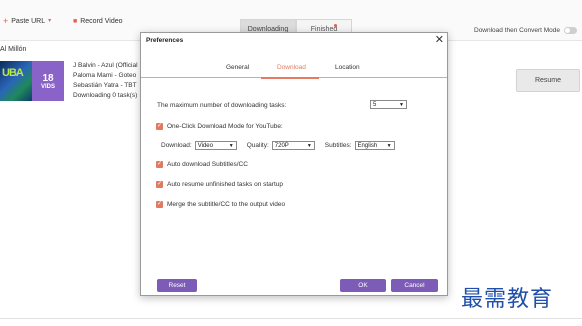 The image size is (582, 326). I want to click on quality-value: 720P, so click(281, 145).